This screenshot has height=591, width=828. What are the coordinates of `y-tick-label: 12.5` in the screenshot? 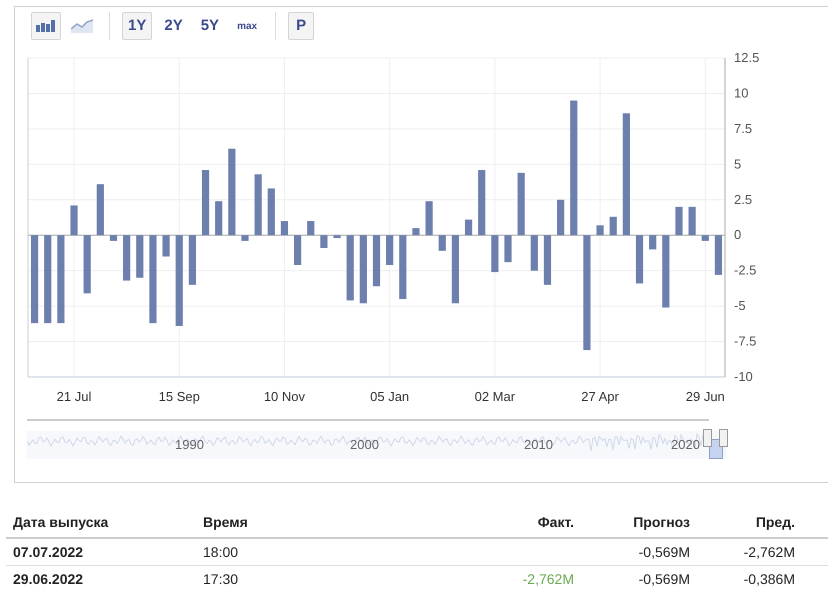 It's located at (747, 57).